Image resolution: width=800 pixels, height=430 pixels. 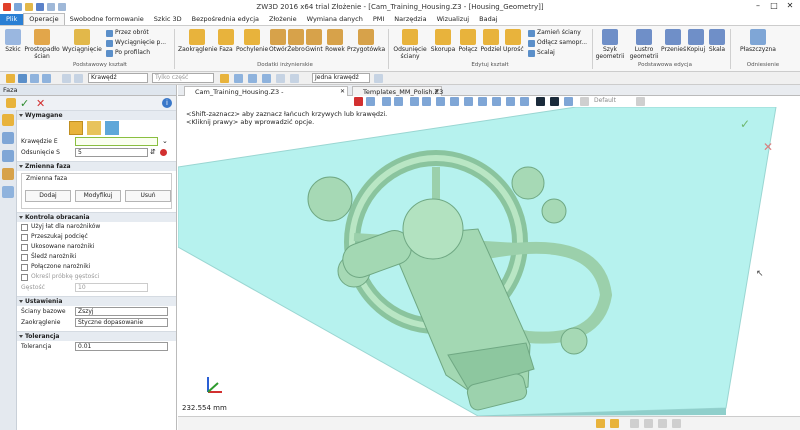 What do you see at coordinates (488, 19) in the screenshot?
I see `tab-inquire: Badaj` at bounding box center [488, 19].